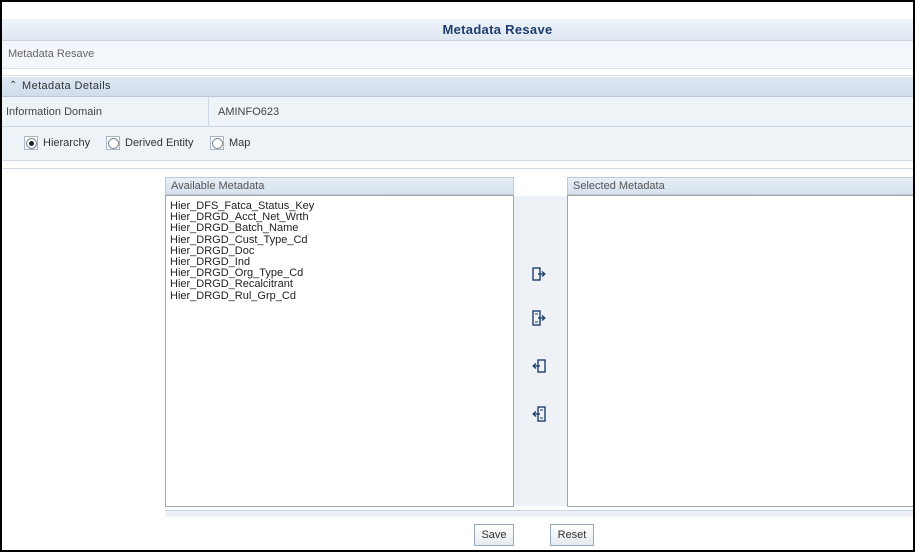 The height and width of the screenshot is (552, 915). I want to click on radio-map: Map, so click(230, 143).